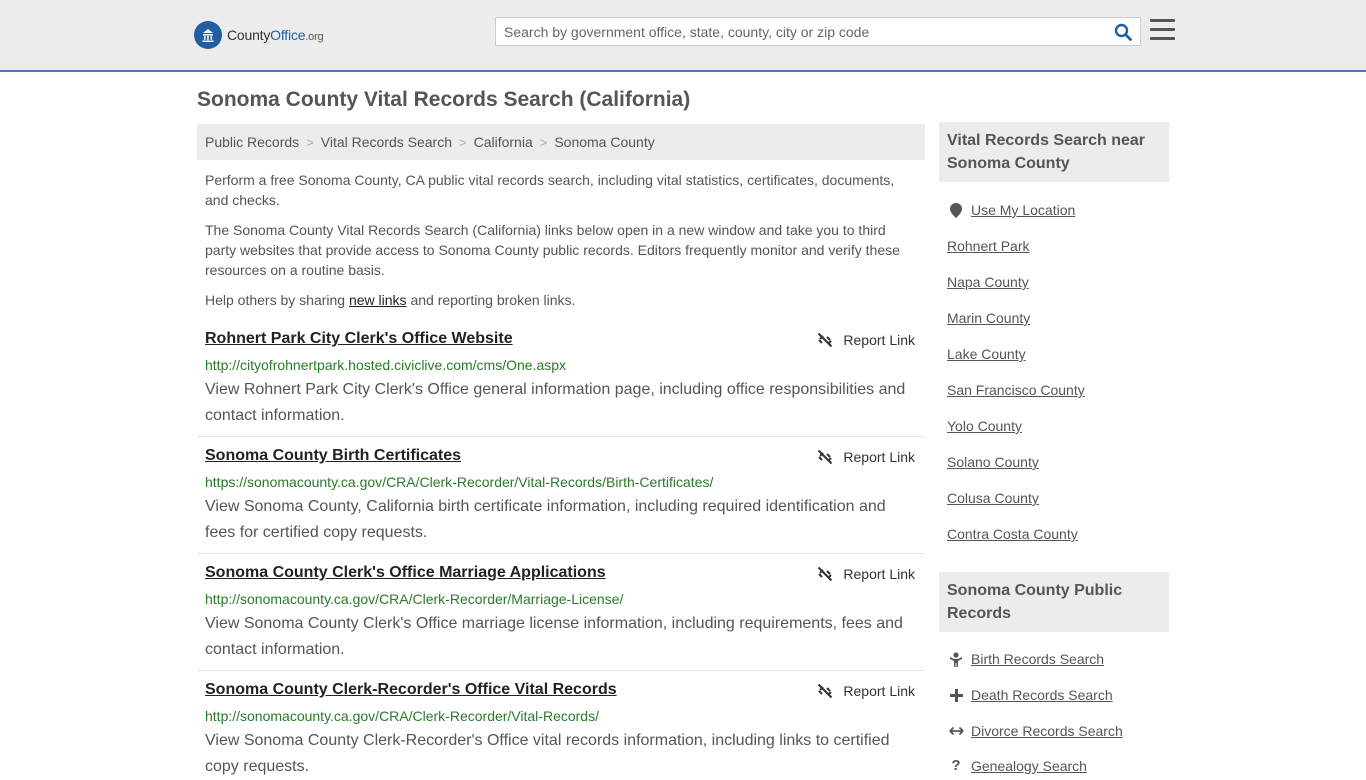  I want to click on genealogy-search-link: Genealogy Search, so click(1029, 766).